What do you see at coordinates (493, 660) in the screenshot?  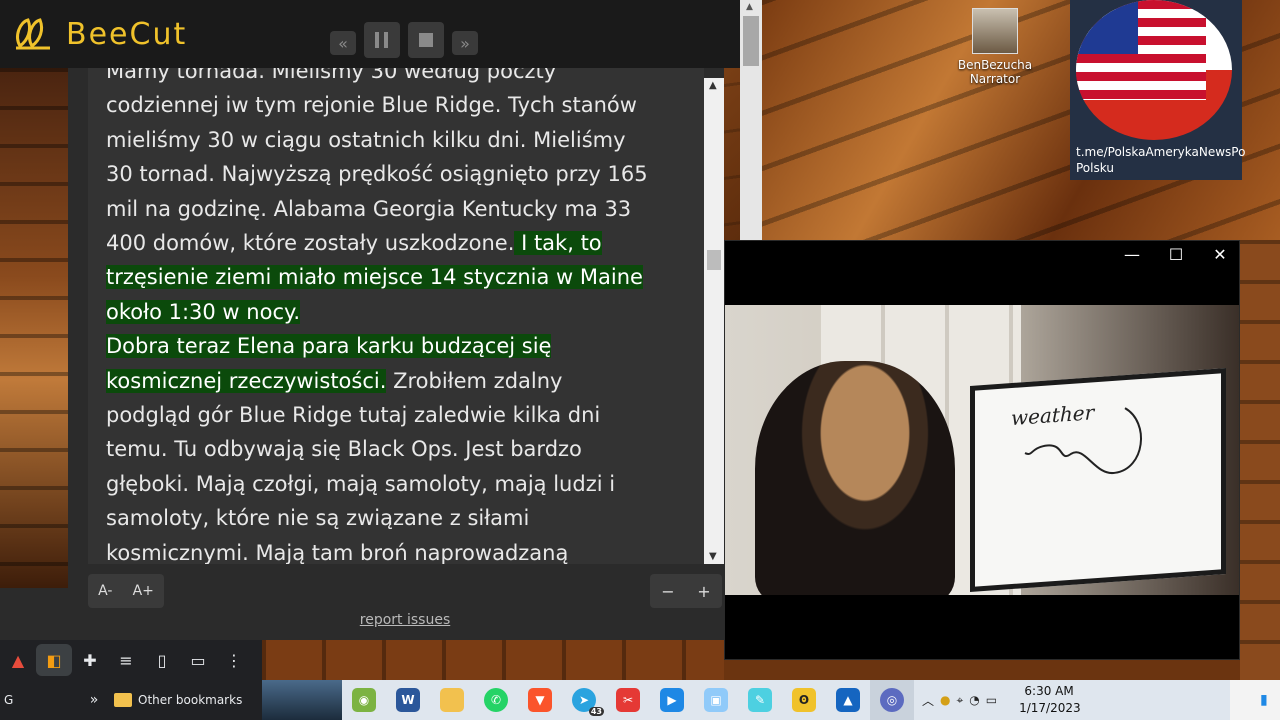 I see `wallpaper-wood-bottom` at bounding box center [493, 660].